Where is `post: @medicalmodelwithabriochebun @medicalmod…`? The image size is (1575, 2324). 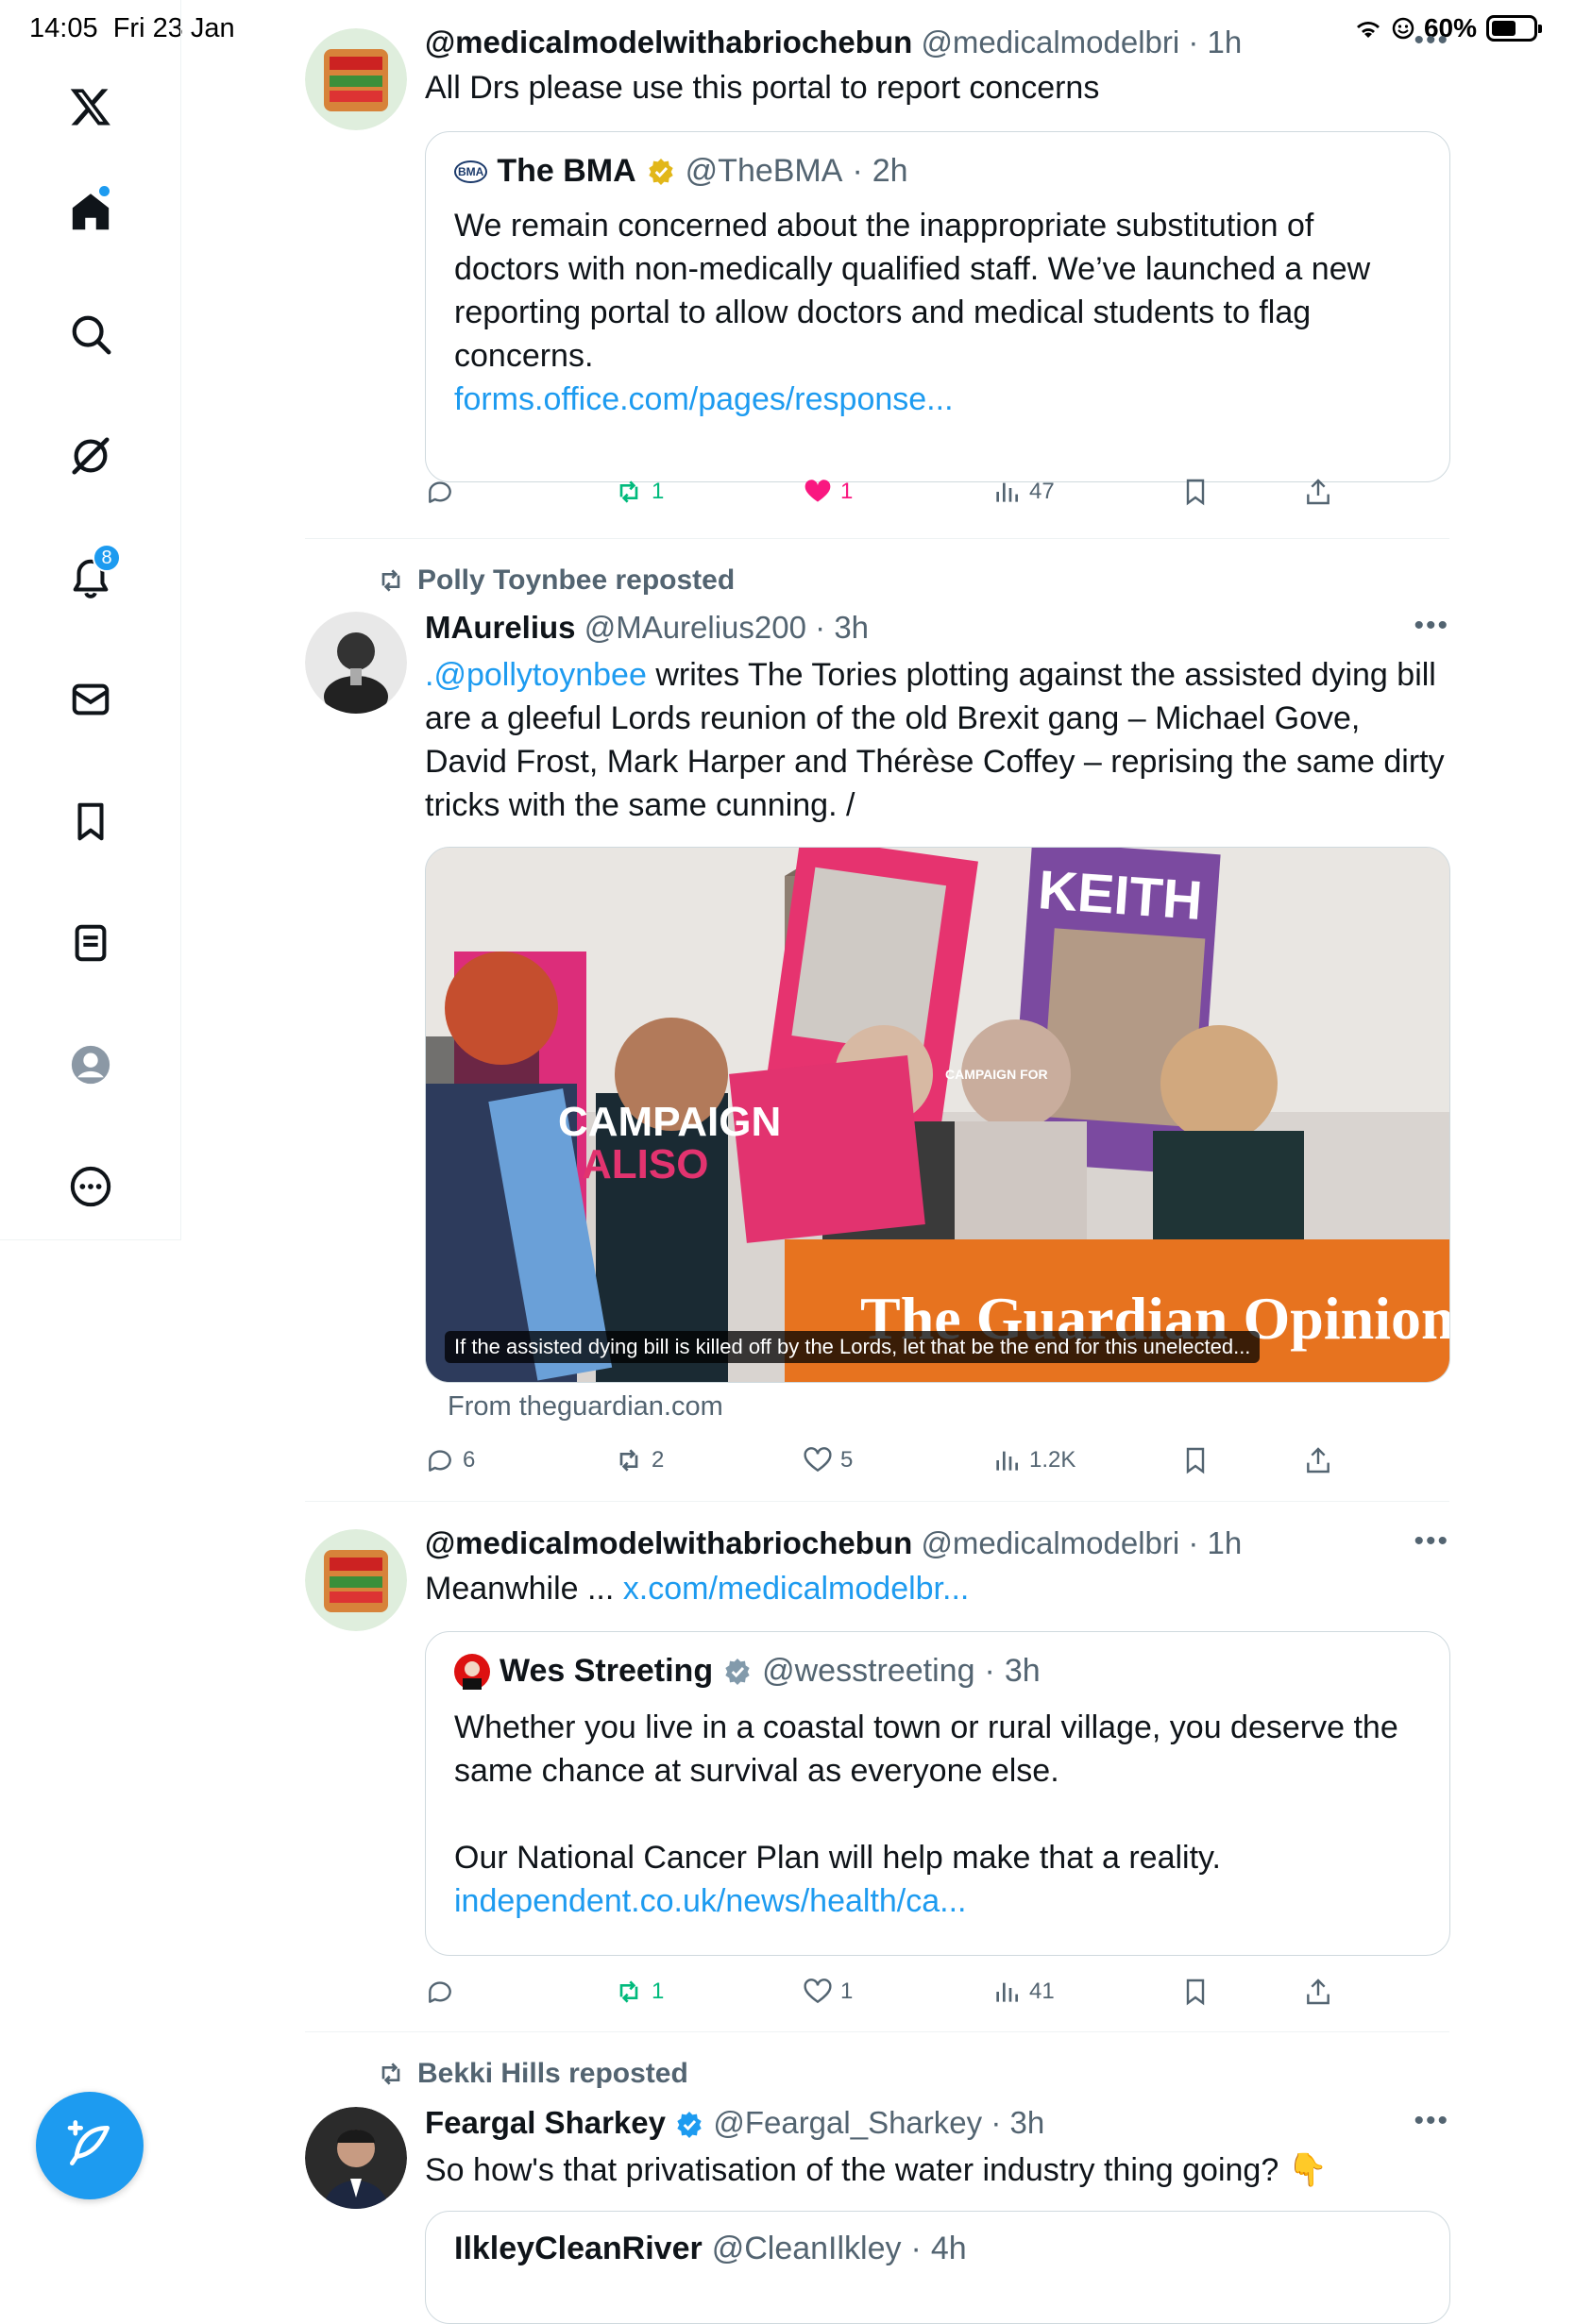 post: @medicalmodelwithabriochebun @medicalmod… is located at coordinates (937, 1770).